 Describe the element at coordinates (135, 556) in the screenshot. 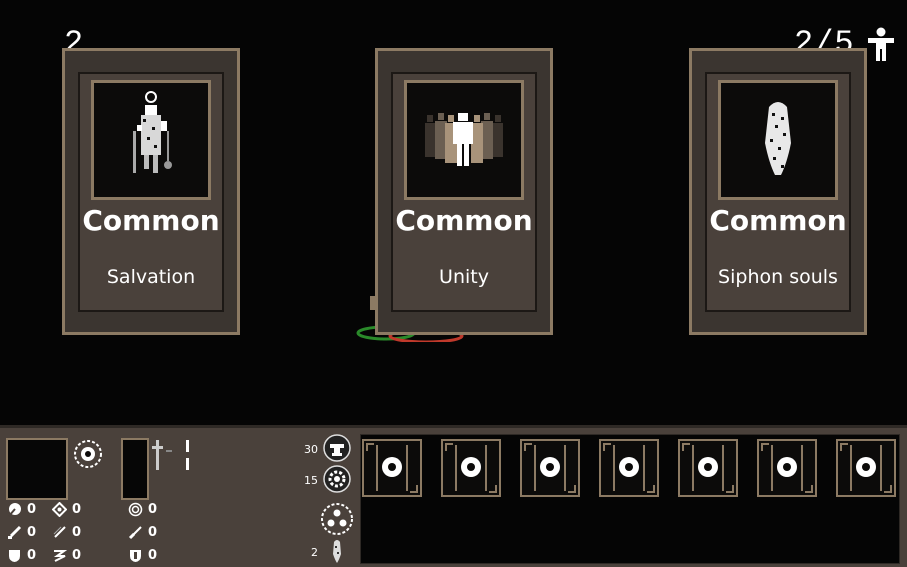

I see `armor-icon` at that location.